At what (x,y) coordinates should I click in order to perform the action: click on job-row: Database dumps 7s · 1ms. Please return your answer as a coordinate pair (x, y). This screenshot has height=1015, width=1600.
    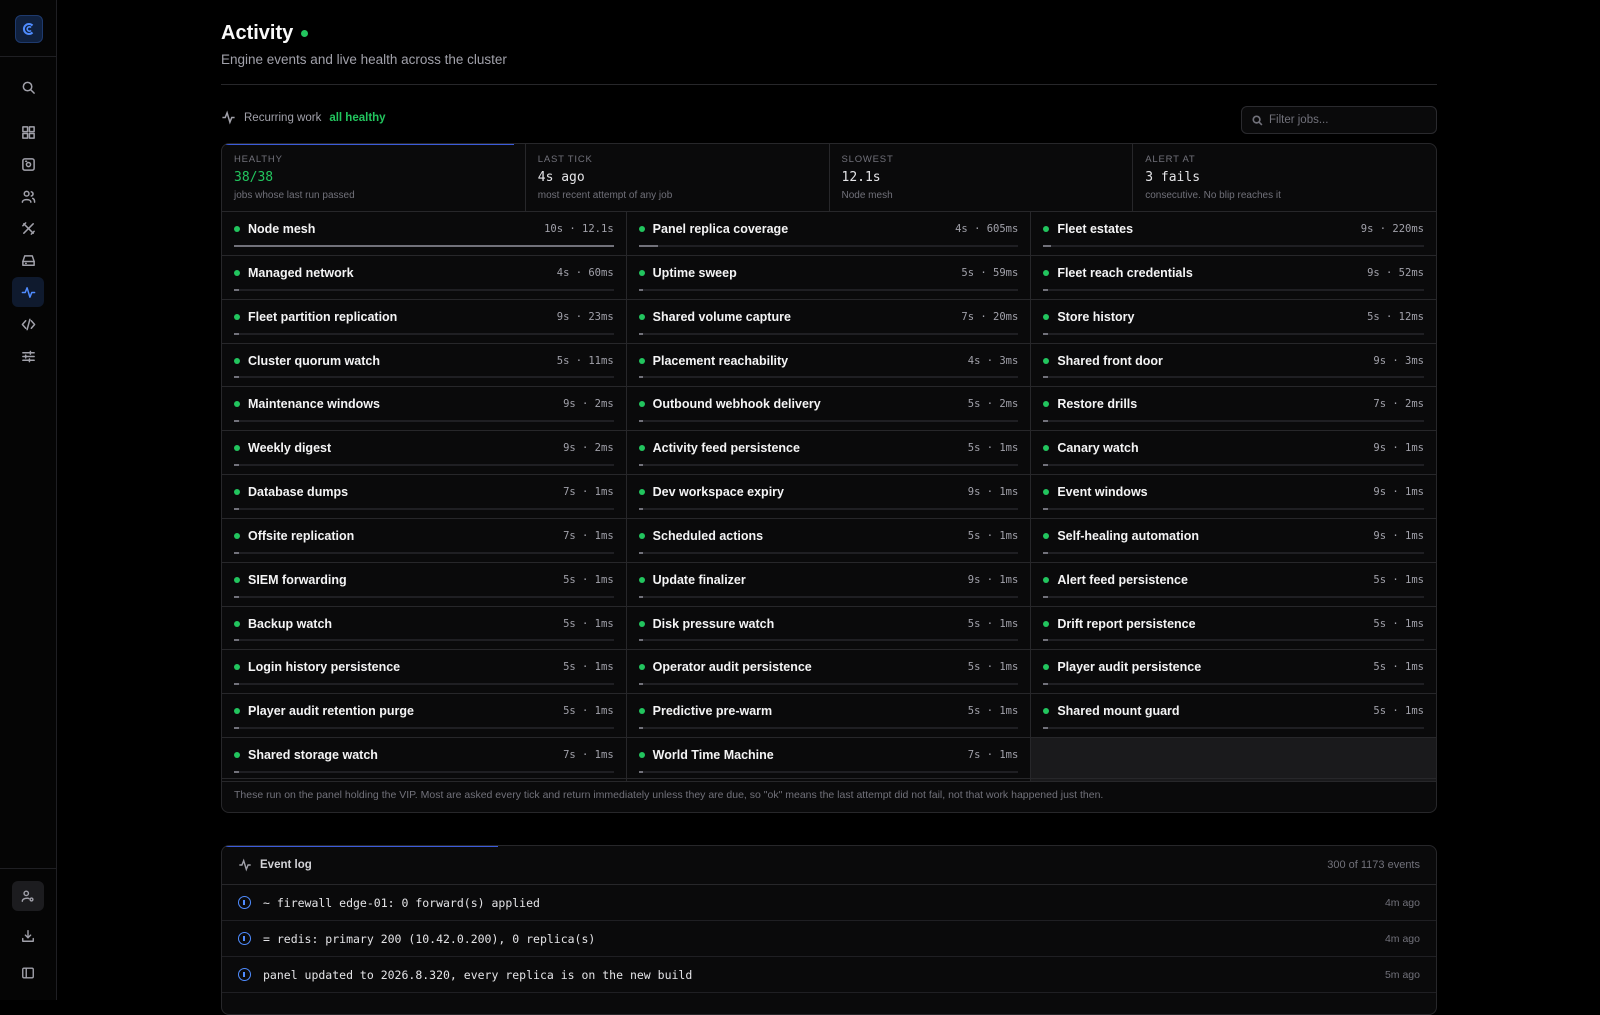
    Looking at the image, I should click on (424, 497).